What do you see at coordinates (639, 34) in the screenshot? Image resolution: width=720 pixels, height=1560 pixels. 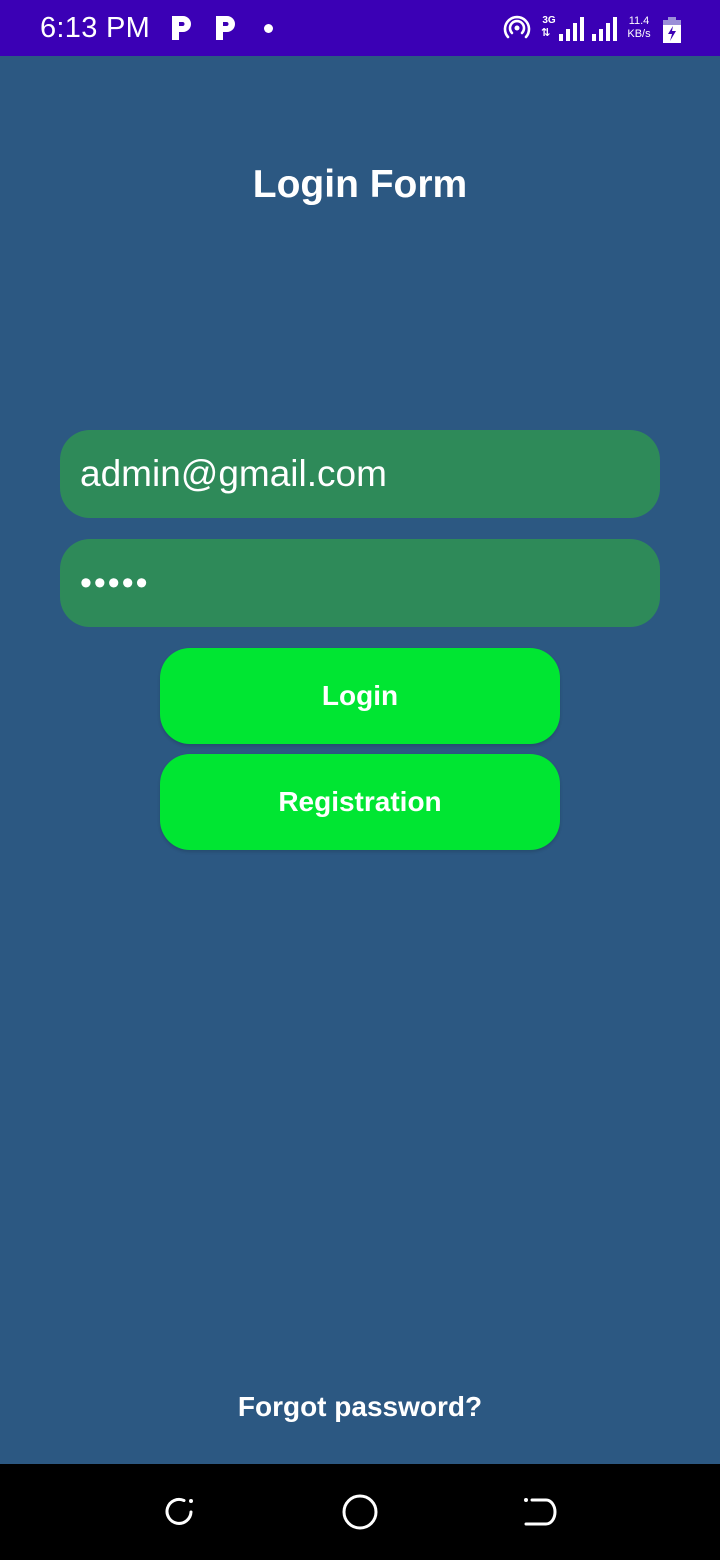 I see `speed-unit: KB/s` at bounding box center [639, 34].